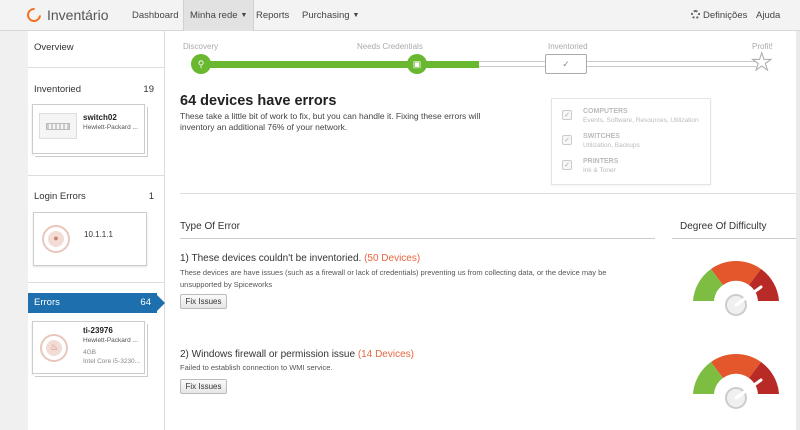 This screenshot has width=800, height=430. What do you see at coordinates (272, 15) in the screenshot?
I see `nav-reports: Reports` at bounding box center [272, 15].